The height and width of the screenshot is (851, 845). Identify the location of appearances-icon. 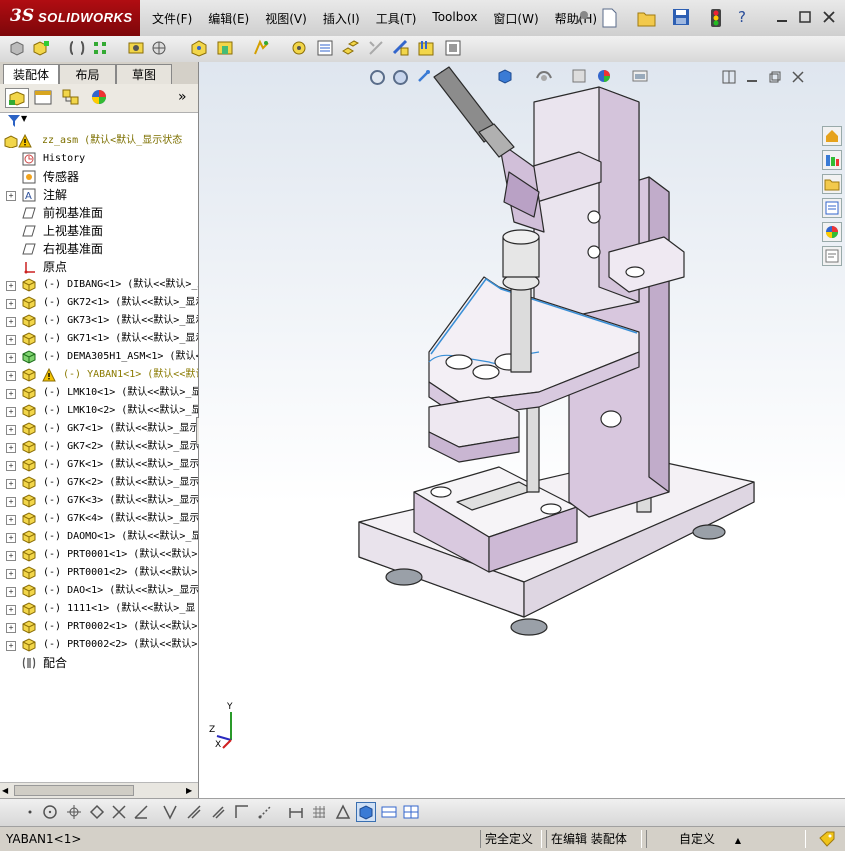
(832, 232).